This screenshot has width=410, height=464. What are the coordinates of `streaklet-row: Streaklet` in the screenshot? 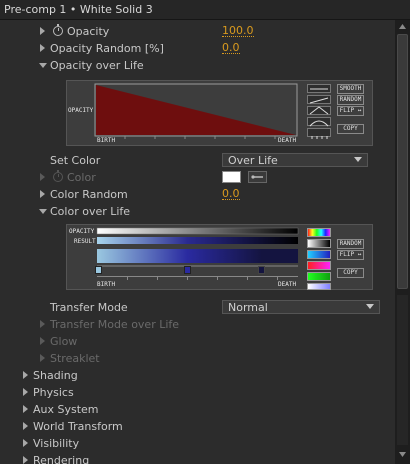 It's located at (197, 358).